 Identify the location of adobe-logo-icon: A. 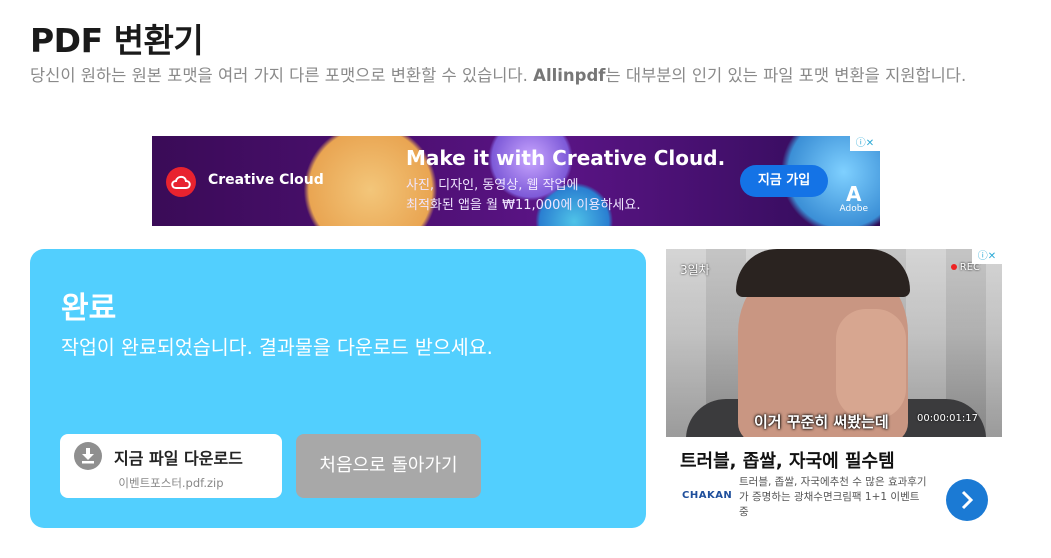
(854, 194).